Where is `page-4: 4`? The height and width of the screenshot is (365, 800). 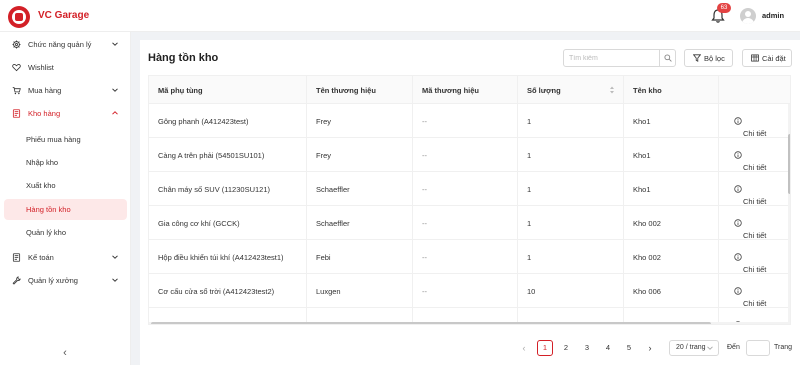
page-4: 4 is located at coordinates (608, 348).